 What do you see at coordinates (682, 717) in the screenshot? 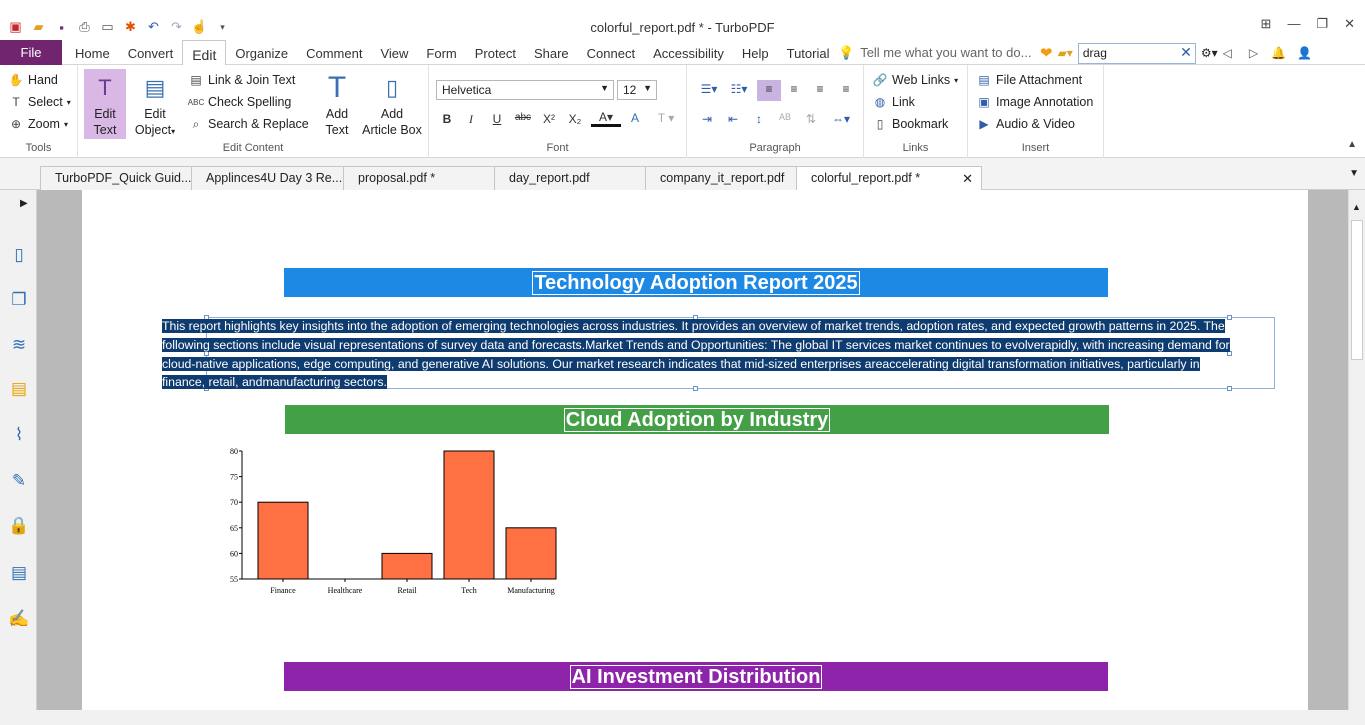
I see `horizontal-scrollbar` at bounding box center [682, 717].